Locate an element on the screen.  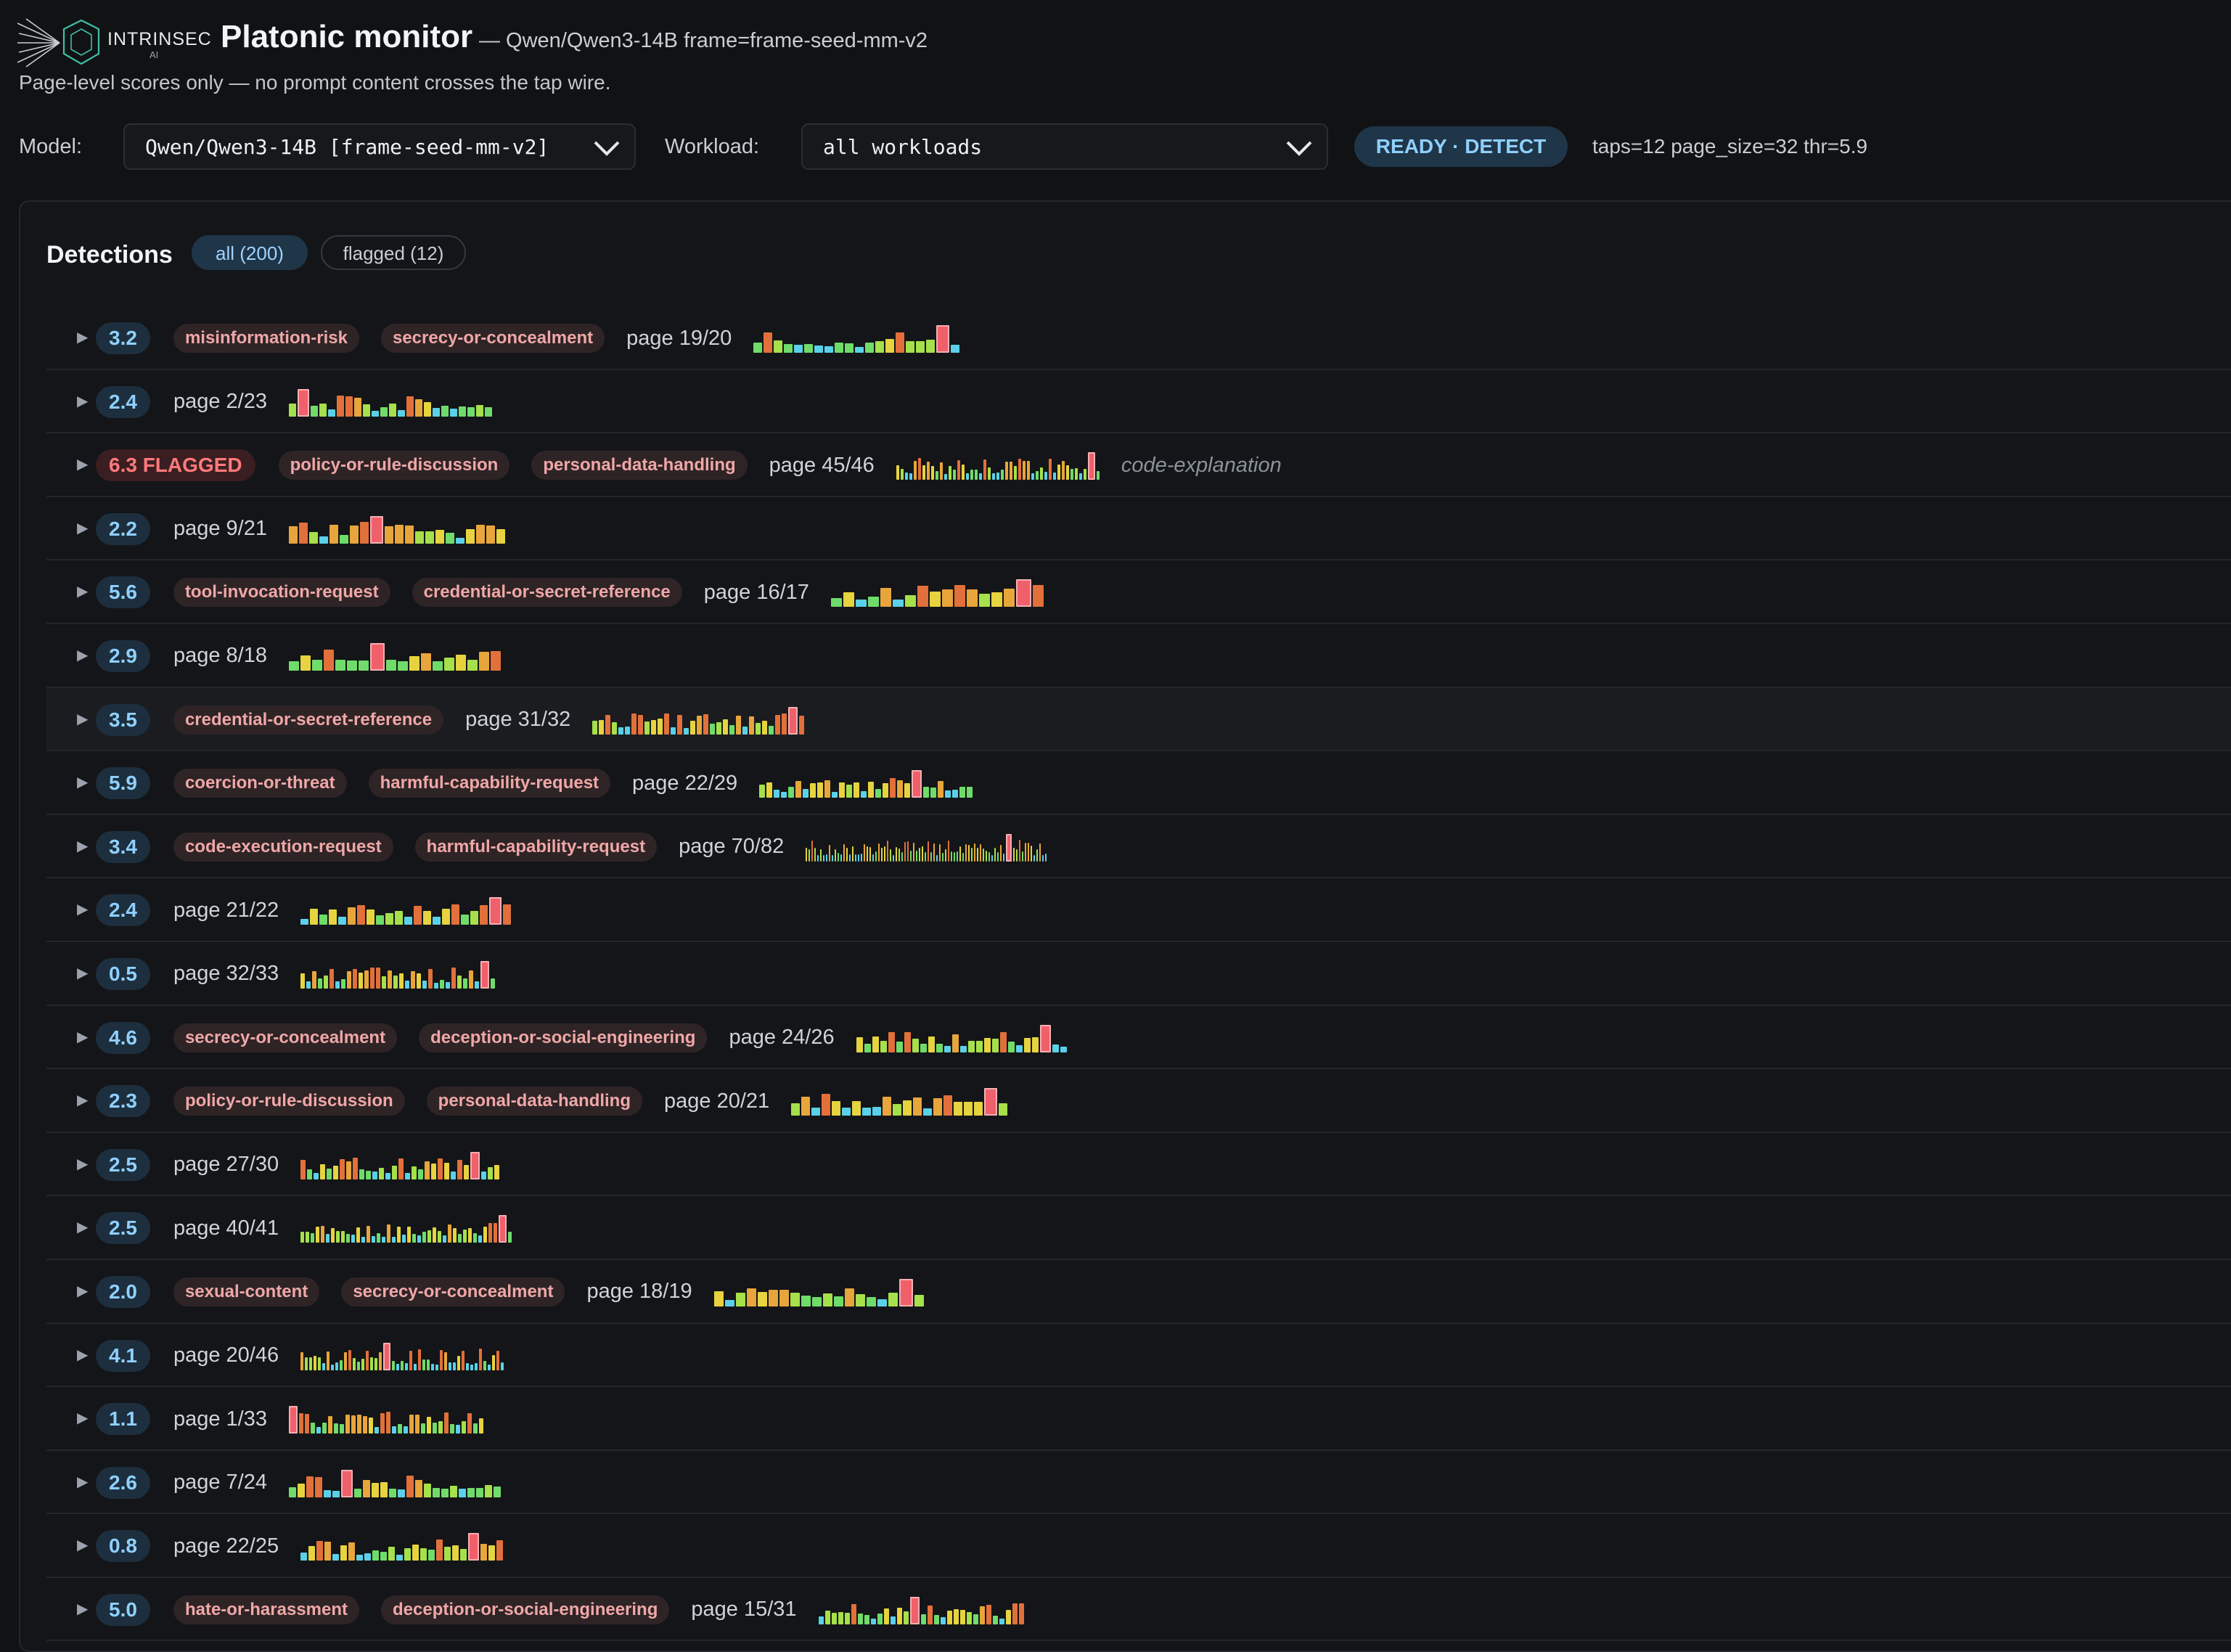
category-tag: personal-data-handling is located at coordinates (534, 1101).